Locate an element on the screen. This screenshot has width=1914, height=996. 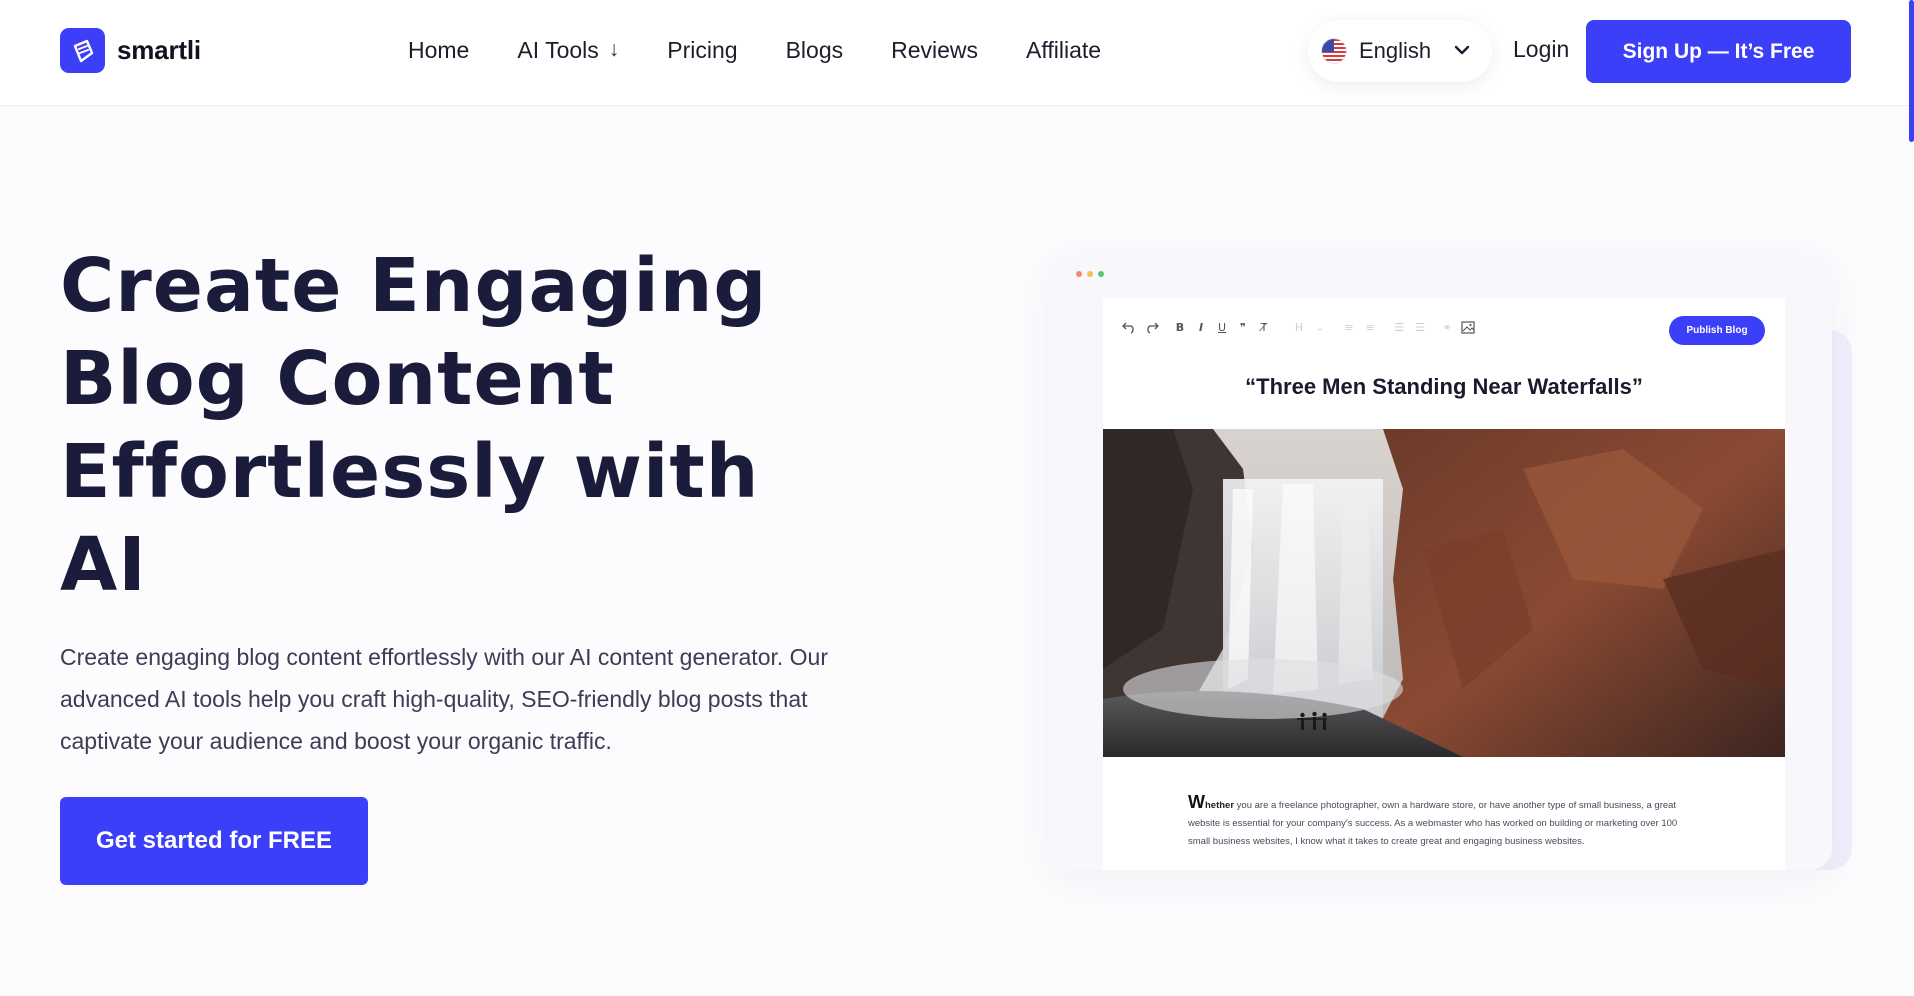
underline-icon: U is located at coordinates (1222, 327).